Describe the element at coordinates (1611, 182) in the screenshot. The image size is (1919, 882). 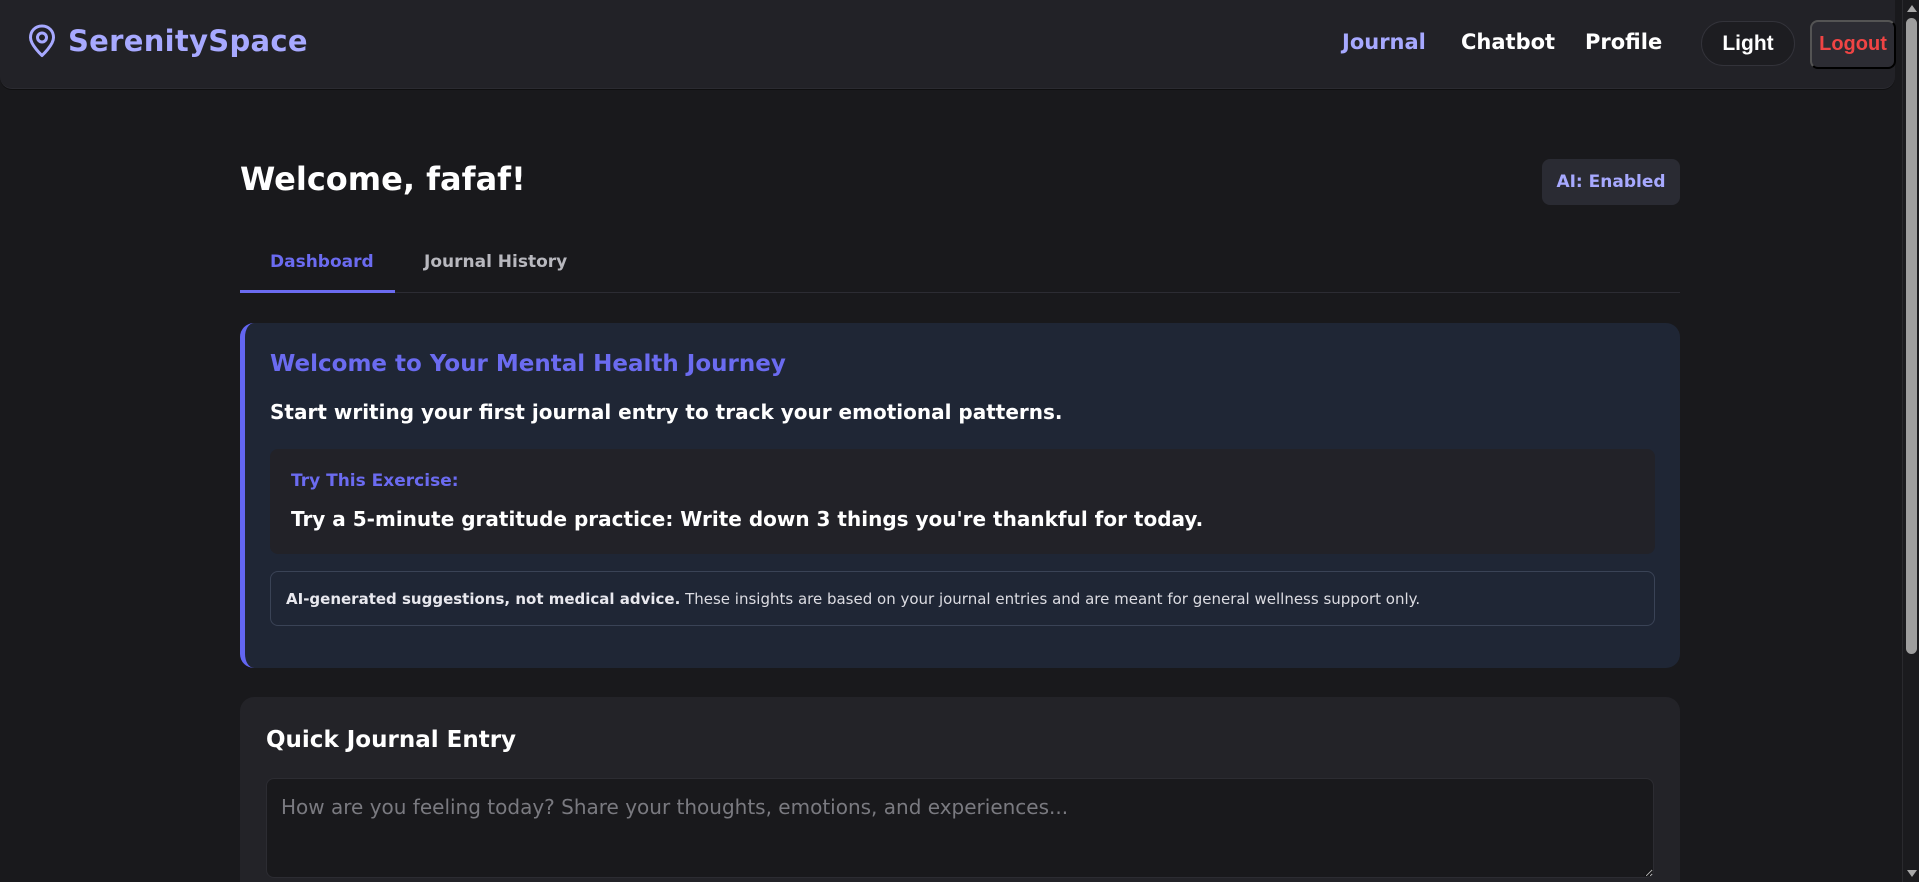
I see `ai-status-badge: AI: Enabled` at that location.